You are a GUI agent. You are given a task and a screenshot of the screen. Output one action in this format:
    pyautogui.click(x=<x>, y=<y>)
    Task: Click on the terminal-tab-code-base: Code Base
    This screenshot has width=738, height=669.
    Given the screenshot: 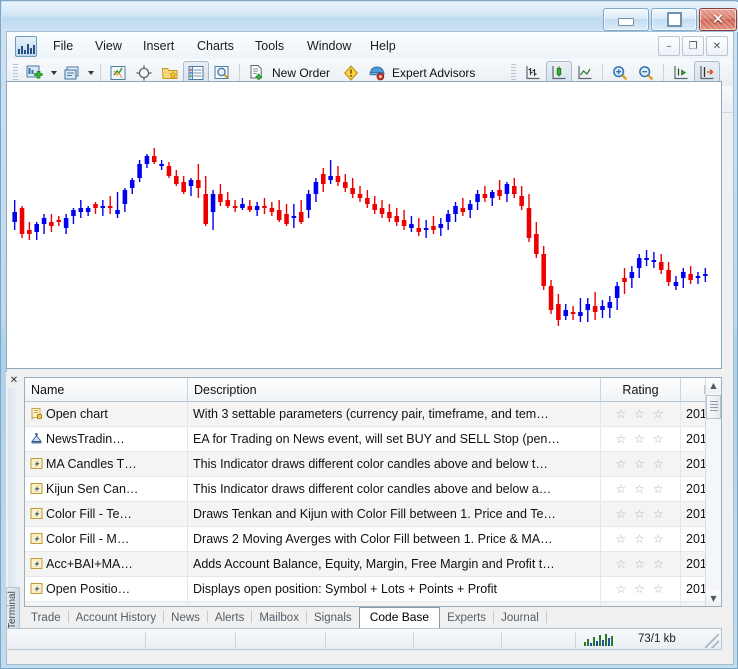 What is the action you would take?
    pyautogui.click(x=399, y=617)
    